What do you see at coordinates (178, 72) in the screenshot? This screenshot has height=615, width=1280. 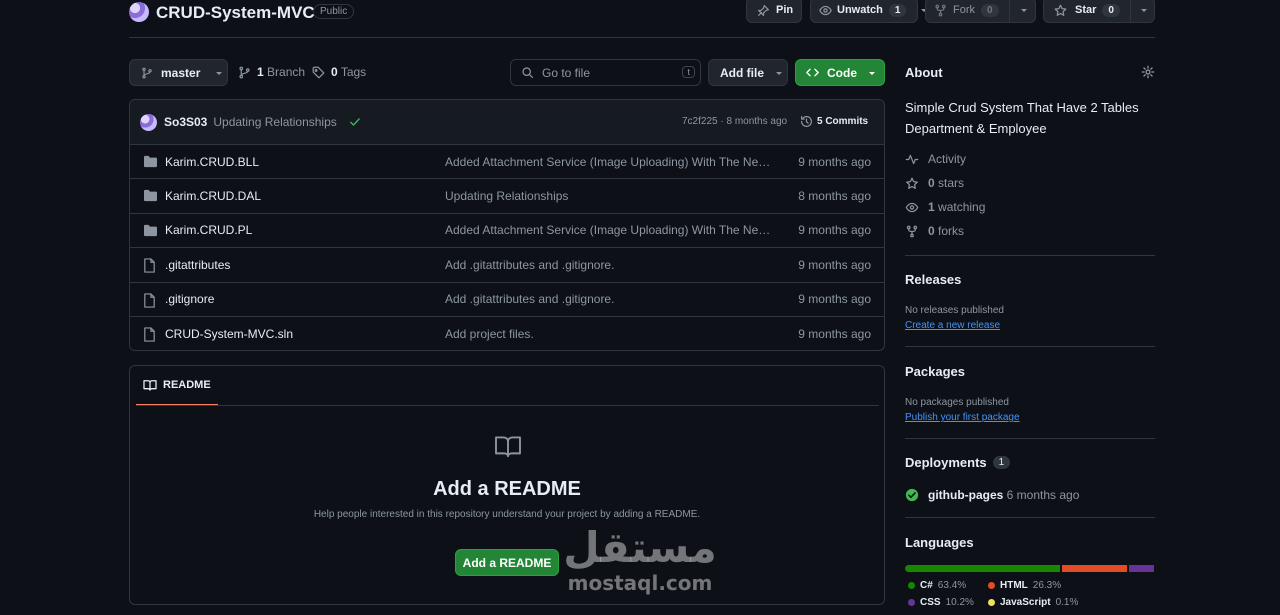 I see `branch-selector: master` at bounding box center [178, 72].